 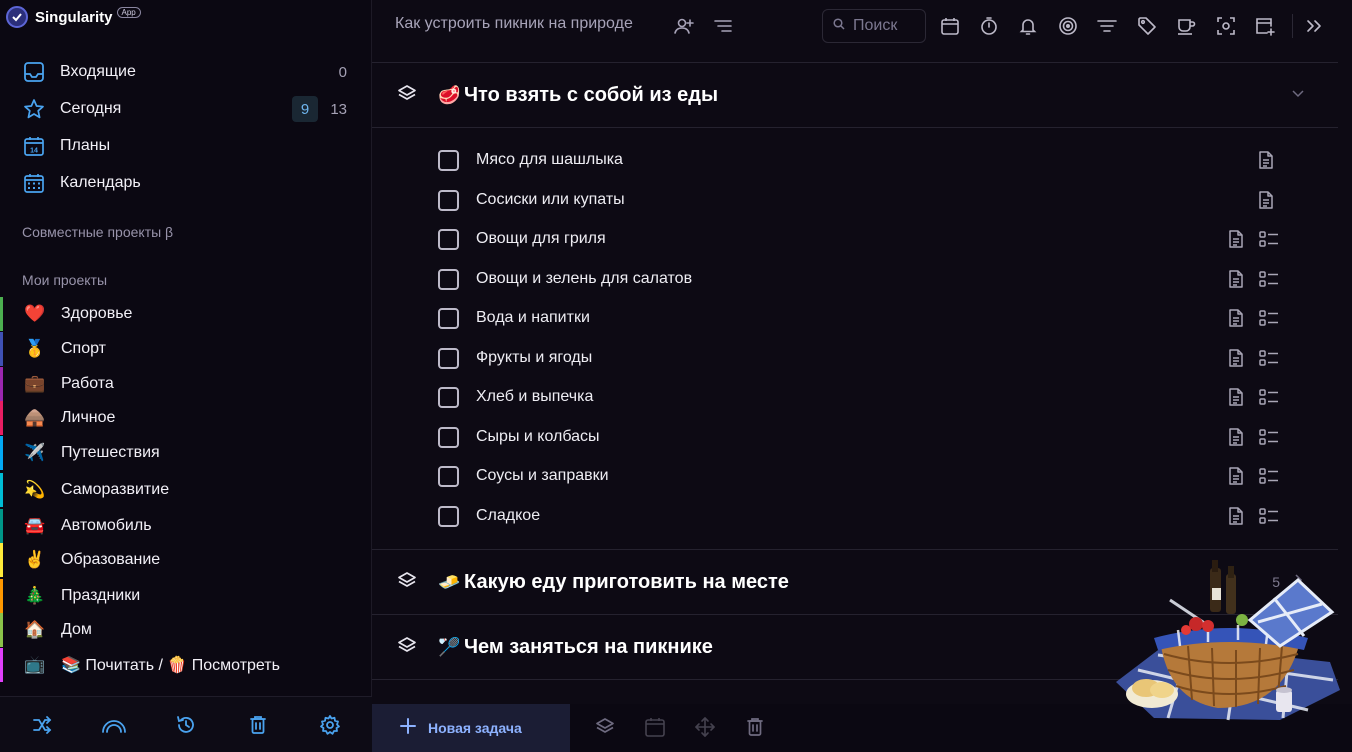 I want to click on nav-today: Сегодня 9 13, so click(x=187, y=109).